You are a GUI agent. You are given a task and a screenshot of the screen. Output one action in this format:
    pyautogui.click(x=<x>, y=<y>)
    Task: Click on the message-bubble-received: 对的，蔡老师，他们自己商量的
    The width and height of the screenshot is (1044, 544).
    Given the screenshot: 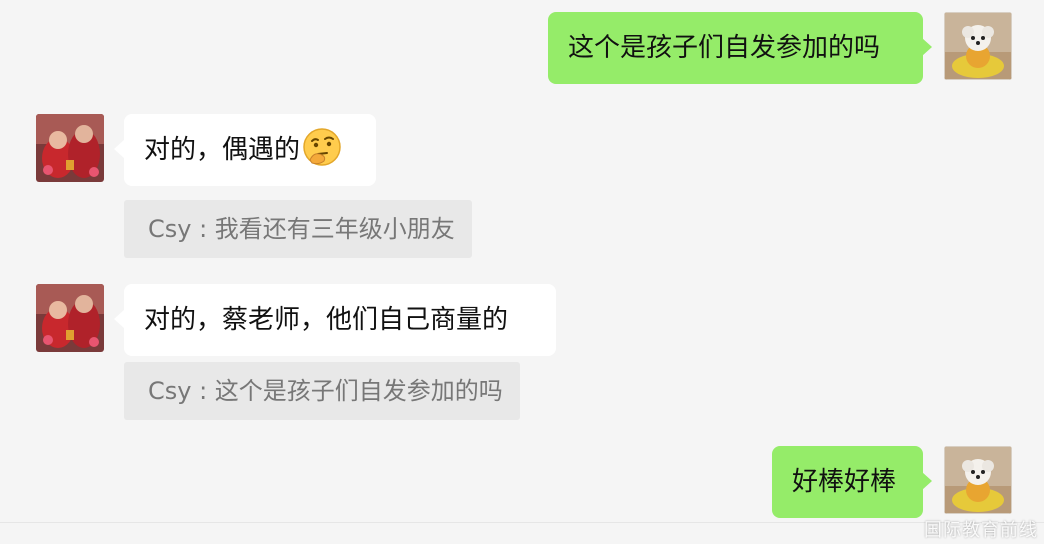 What is the action you would take?
    pyautogui.click(x=340, y=320)
    